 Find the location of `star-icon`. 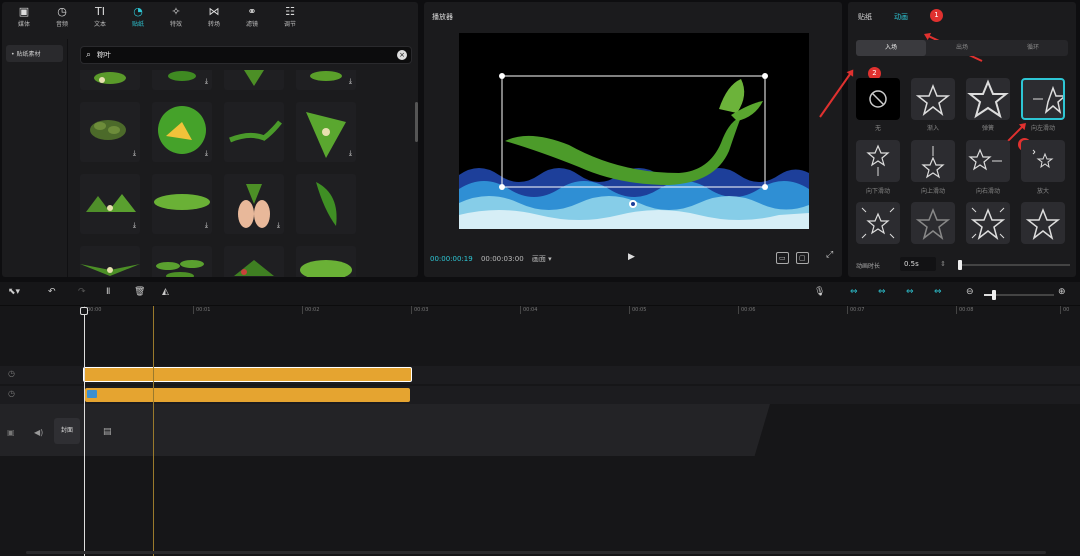

star-icon is located at coordinates (933, 99).